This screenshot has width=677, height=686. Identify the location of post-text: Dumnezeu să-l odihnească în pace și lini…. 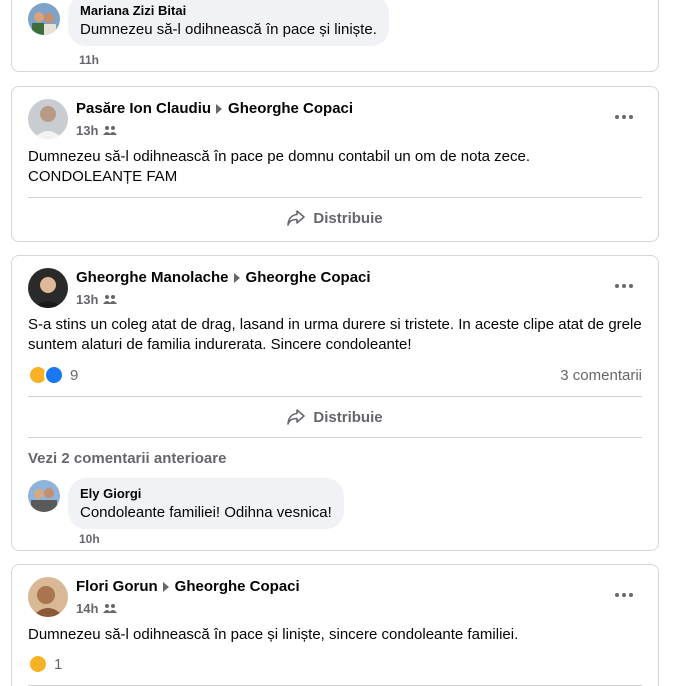
(273, 634).